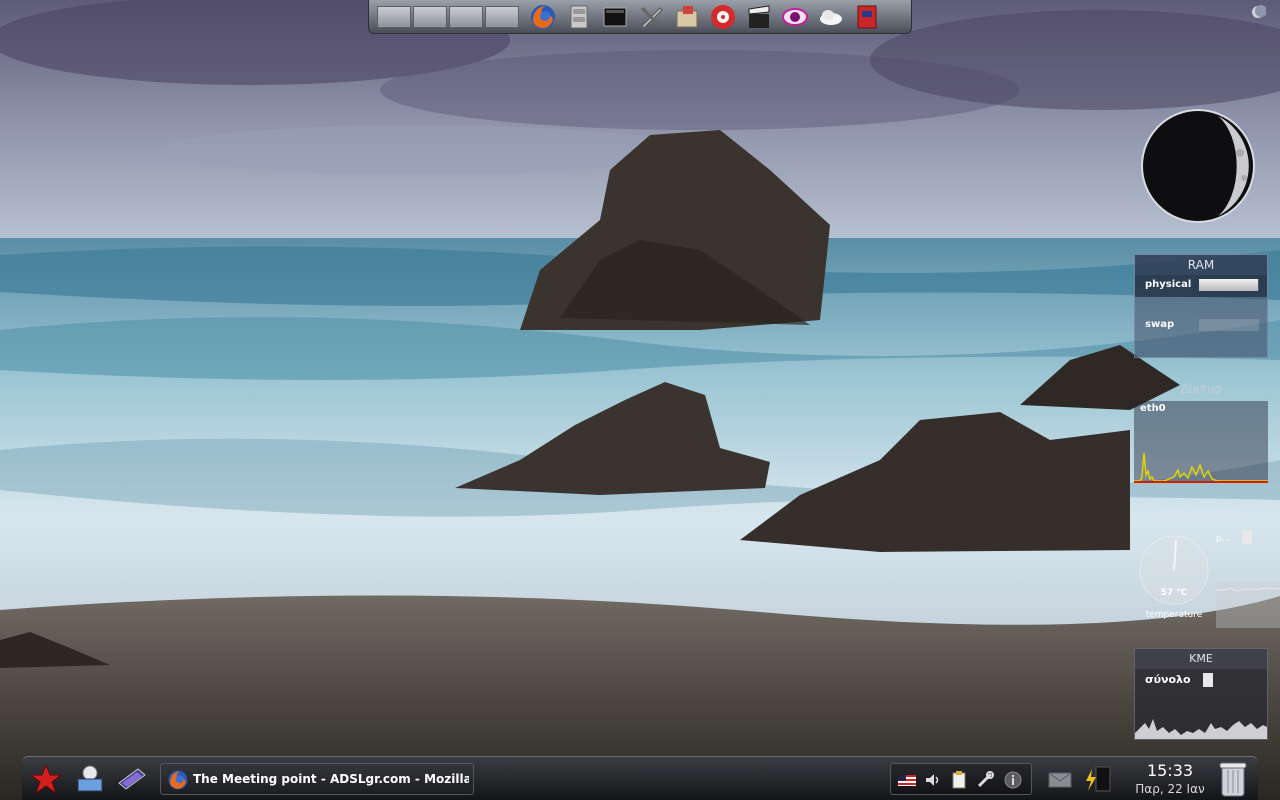  Describe the element at coordinates (1248, 605) in the screenshot. I see `temperature-history-graph` at that location.